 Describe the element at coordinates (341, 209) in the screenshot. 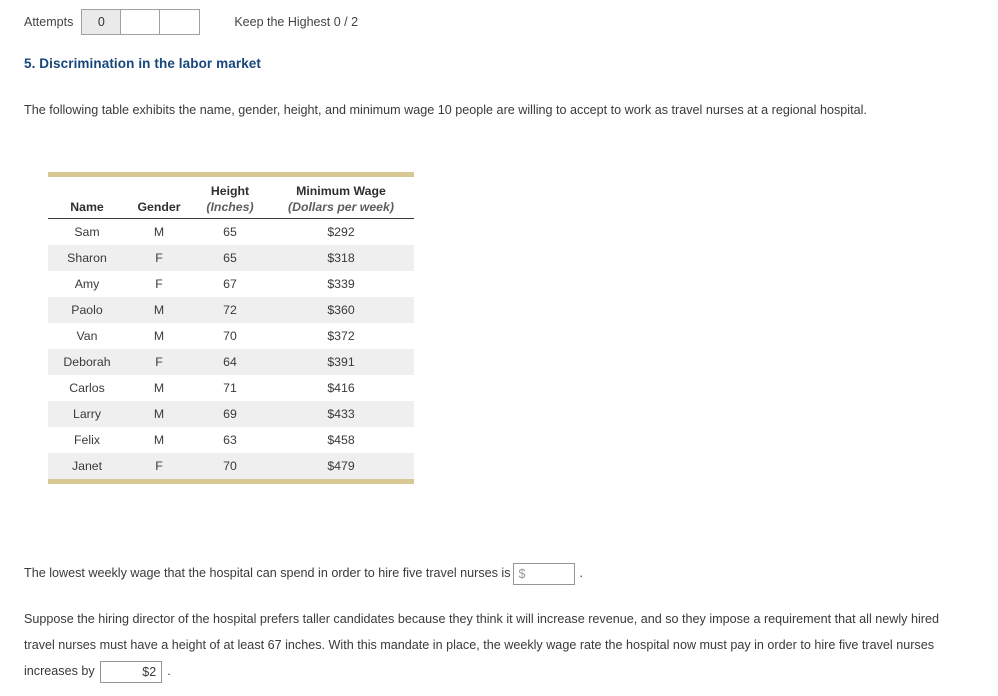

I see `header-minimum-wage-units: (Dollars per week)` at that location.